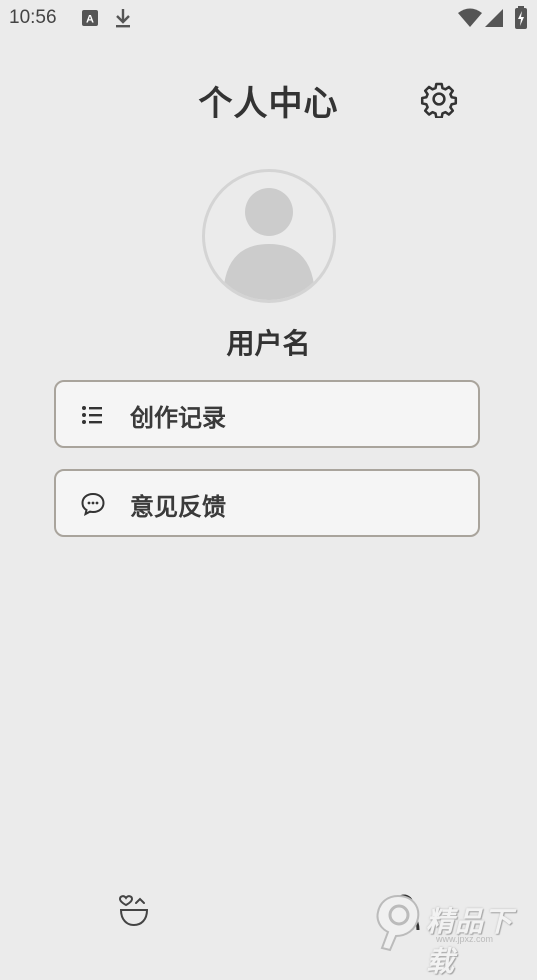 This screenshot has height=980, width=537. What do you see at coordinates (178, 507) in the screenshot?
I see `menu-label-feedback: 意见反馈` at bounding box center [178, 507].